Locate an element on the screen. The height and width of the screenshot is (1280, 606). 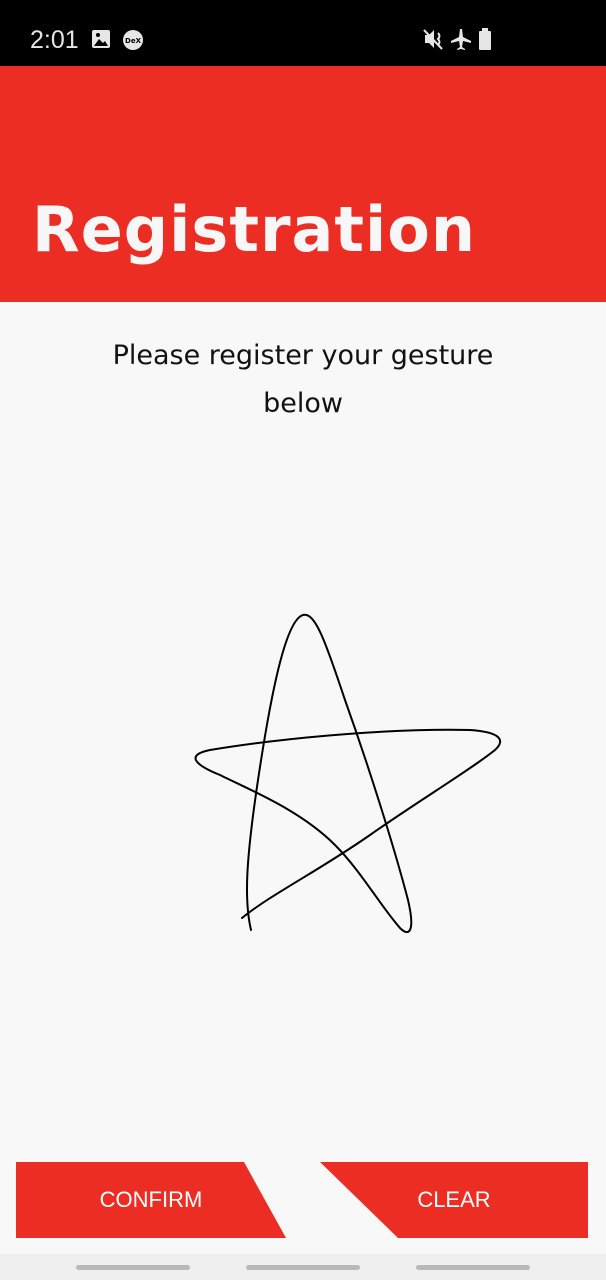
gesture-stroke is located at coordinates (347, 773).